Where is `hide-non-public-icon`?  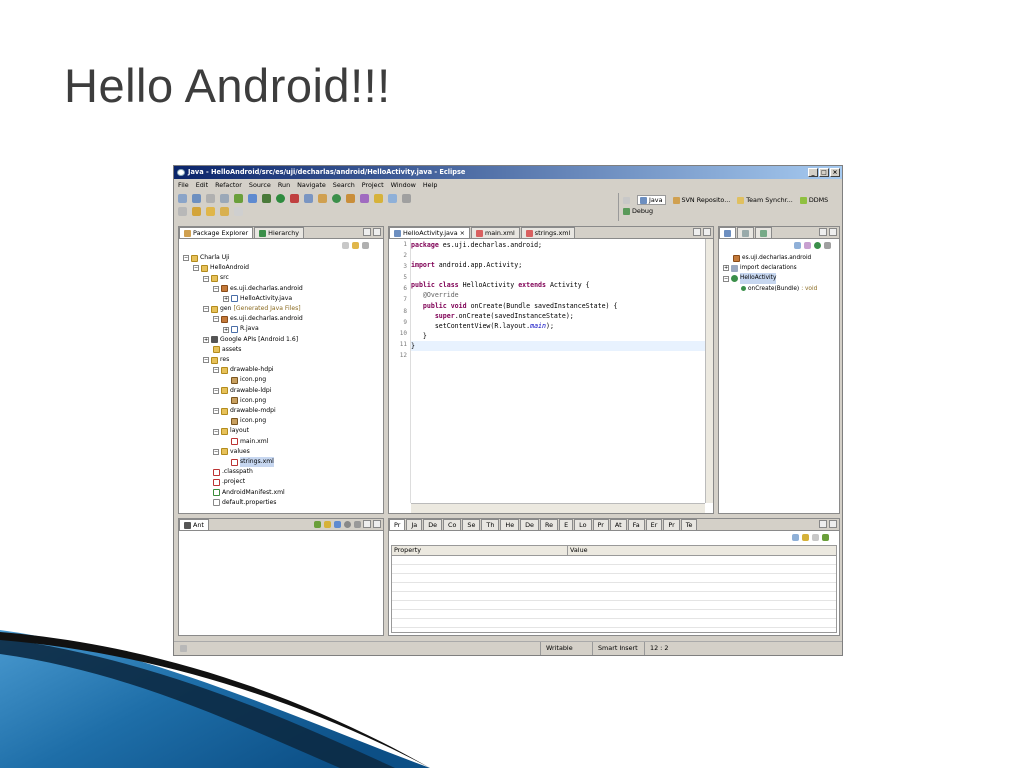 hide-non-public-icon is located at coordinates (817, 245).